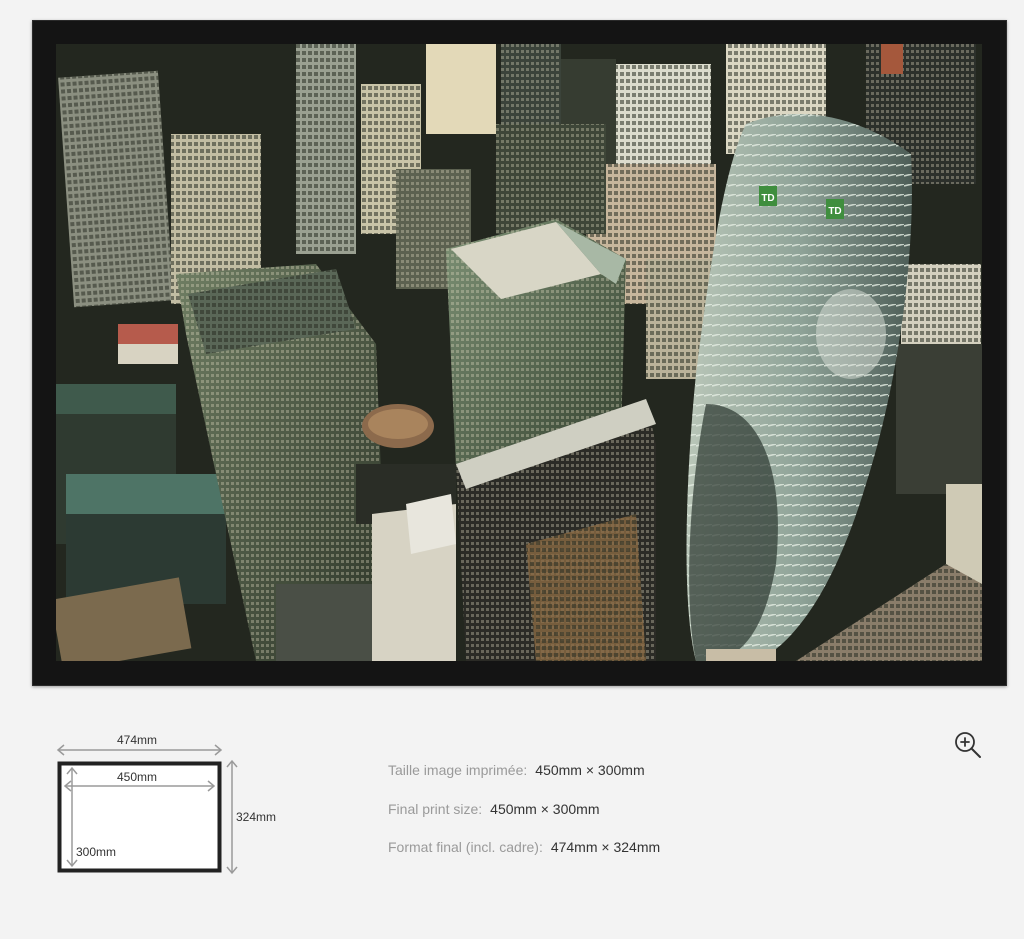 This screenshot has height=939, width=1024. What do you see at coordinates (463, 847) in the screenshot?
I see `info-label: Format final (incl. cadre)` at bounding box center [463, 847].